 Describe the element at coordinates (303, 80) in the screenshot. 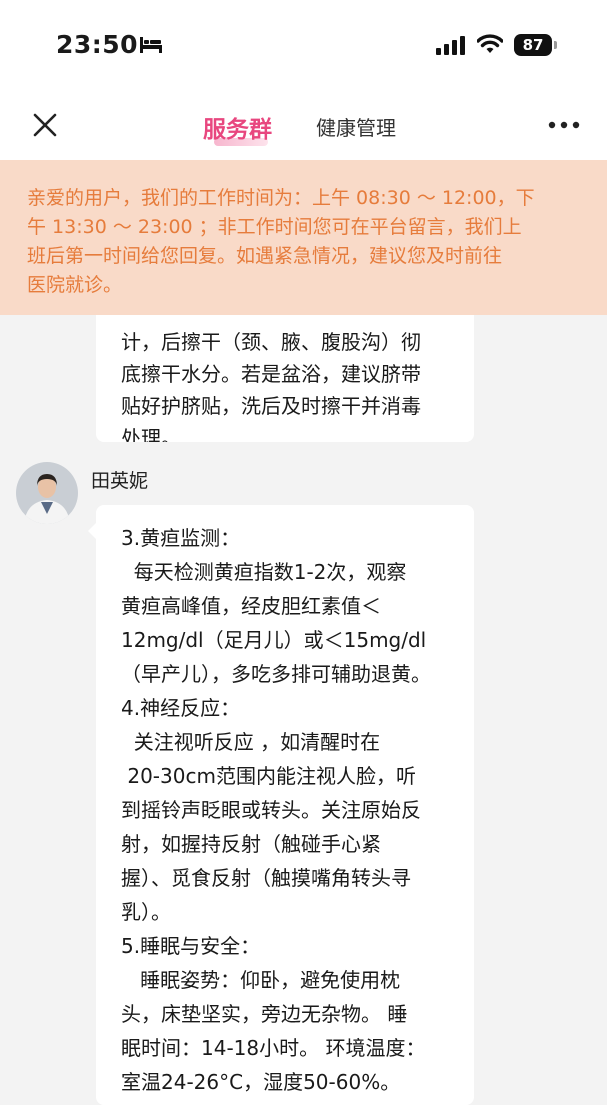

I see `top-bar: 23:50 87 服务群 健康管理` at that location.